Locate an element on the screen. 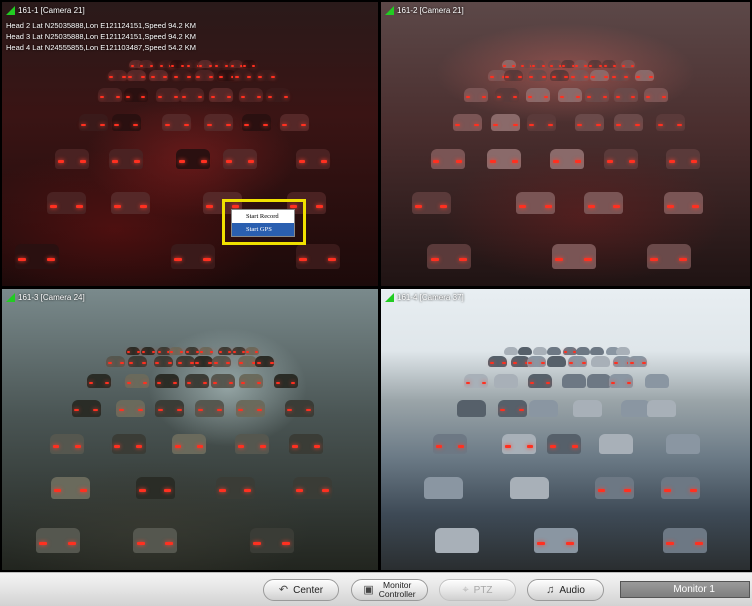 The image size is (752, 606). menu-item-start-record: Start Record is located at coordinates (263, 216).